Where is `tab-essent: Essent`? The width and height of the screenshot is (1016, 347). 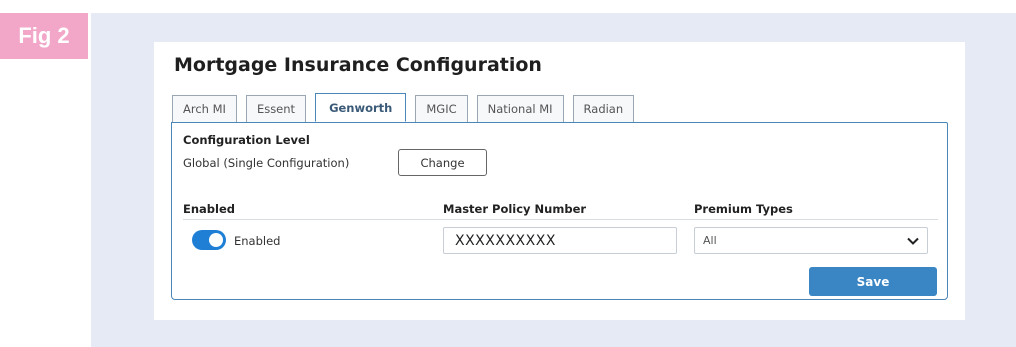 tab-essent: Essent is located at coordinates (276, 108).